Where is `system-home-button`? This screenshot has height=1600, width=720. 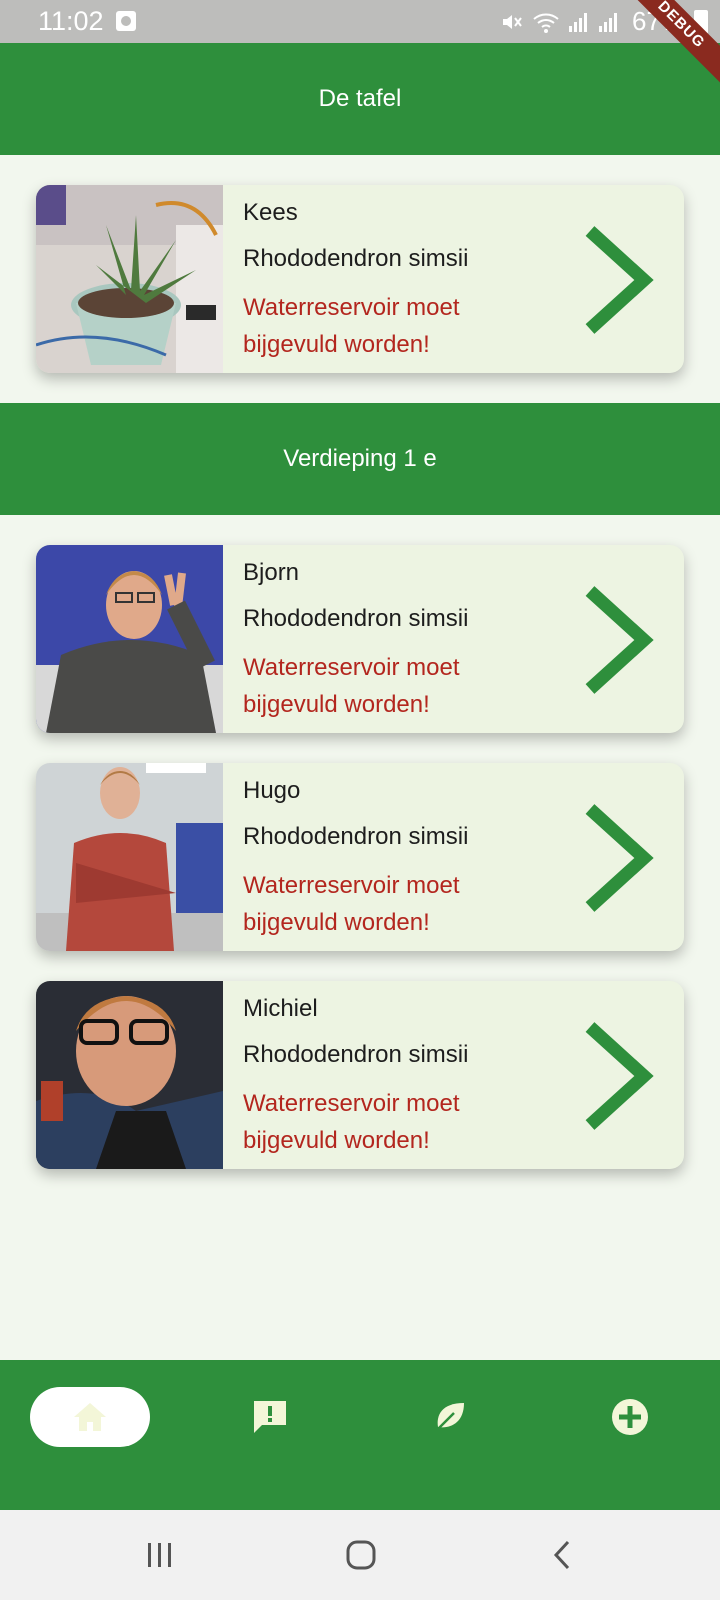 system-home-button is located at coordinates (361, 1555).